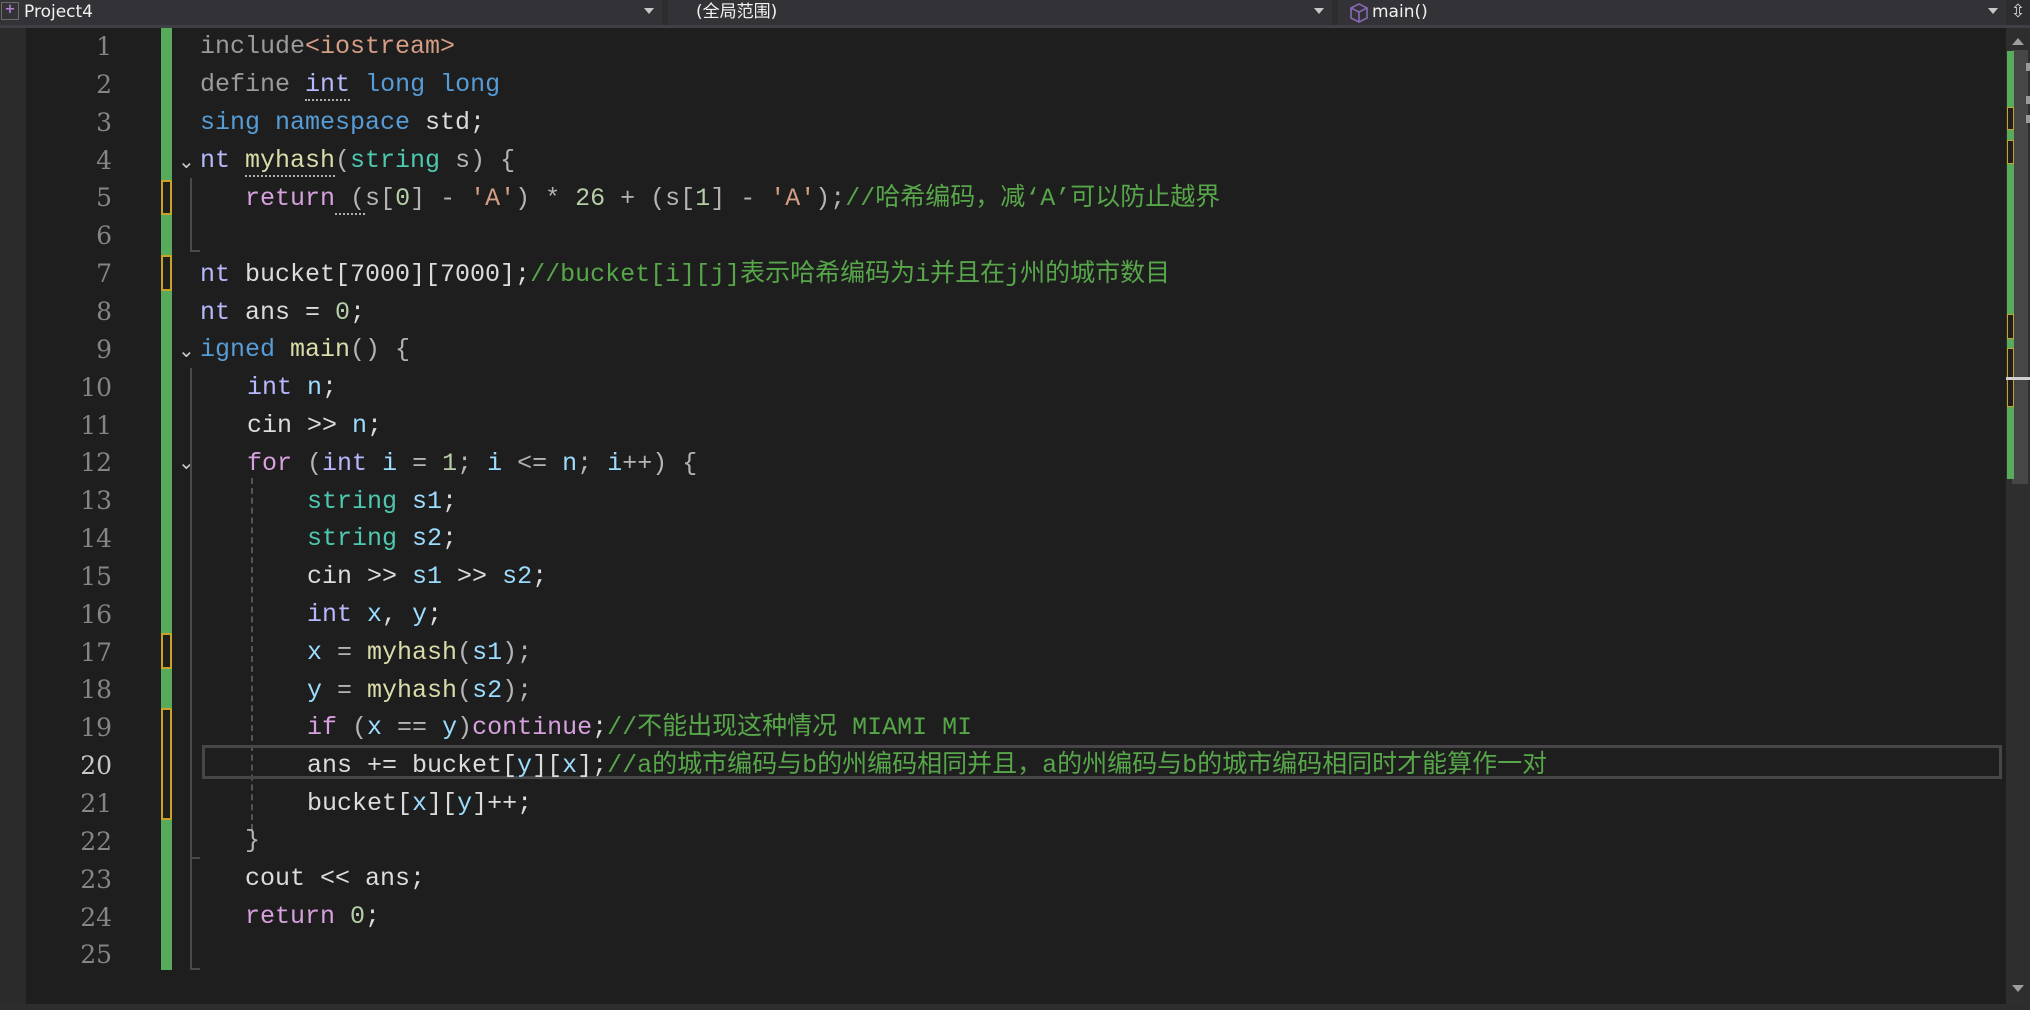 The height and width of the screenshot is (1010, 2030). Describe the element at coordinates (382, 538) in the screenshot. I see `code-line: string s2;` at that location.